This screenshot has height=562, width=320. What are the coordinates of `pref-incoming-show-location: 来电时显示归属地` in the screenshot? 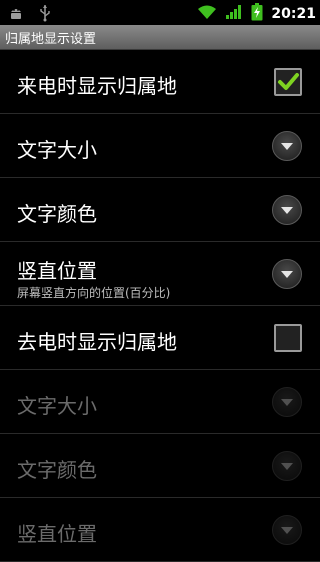 It's located at (160, 82).